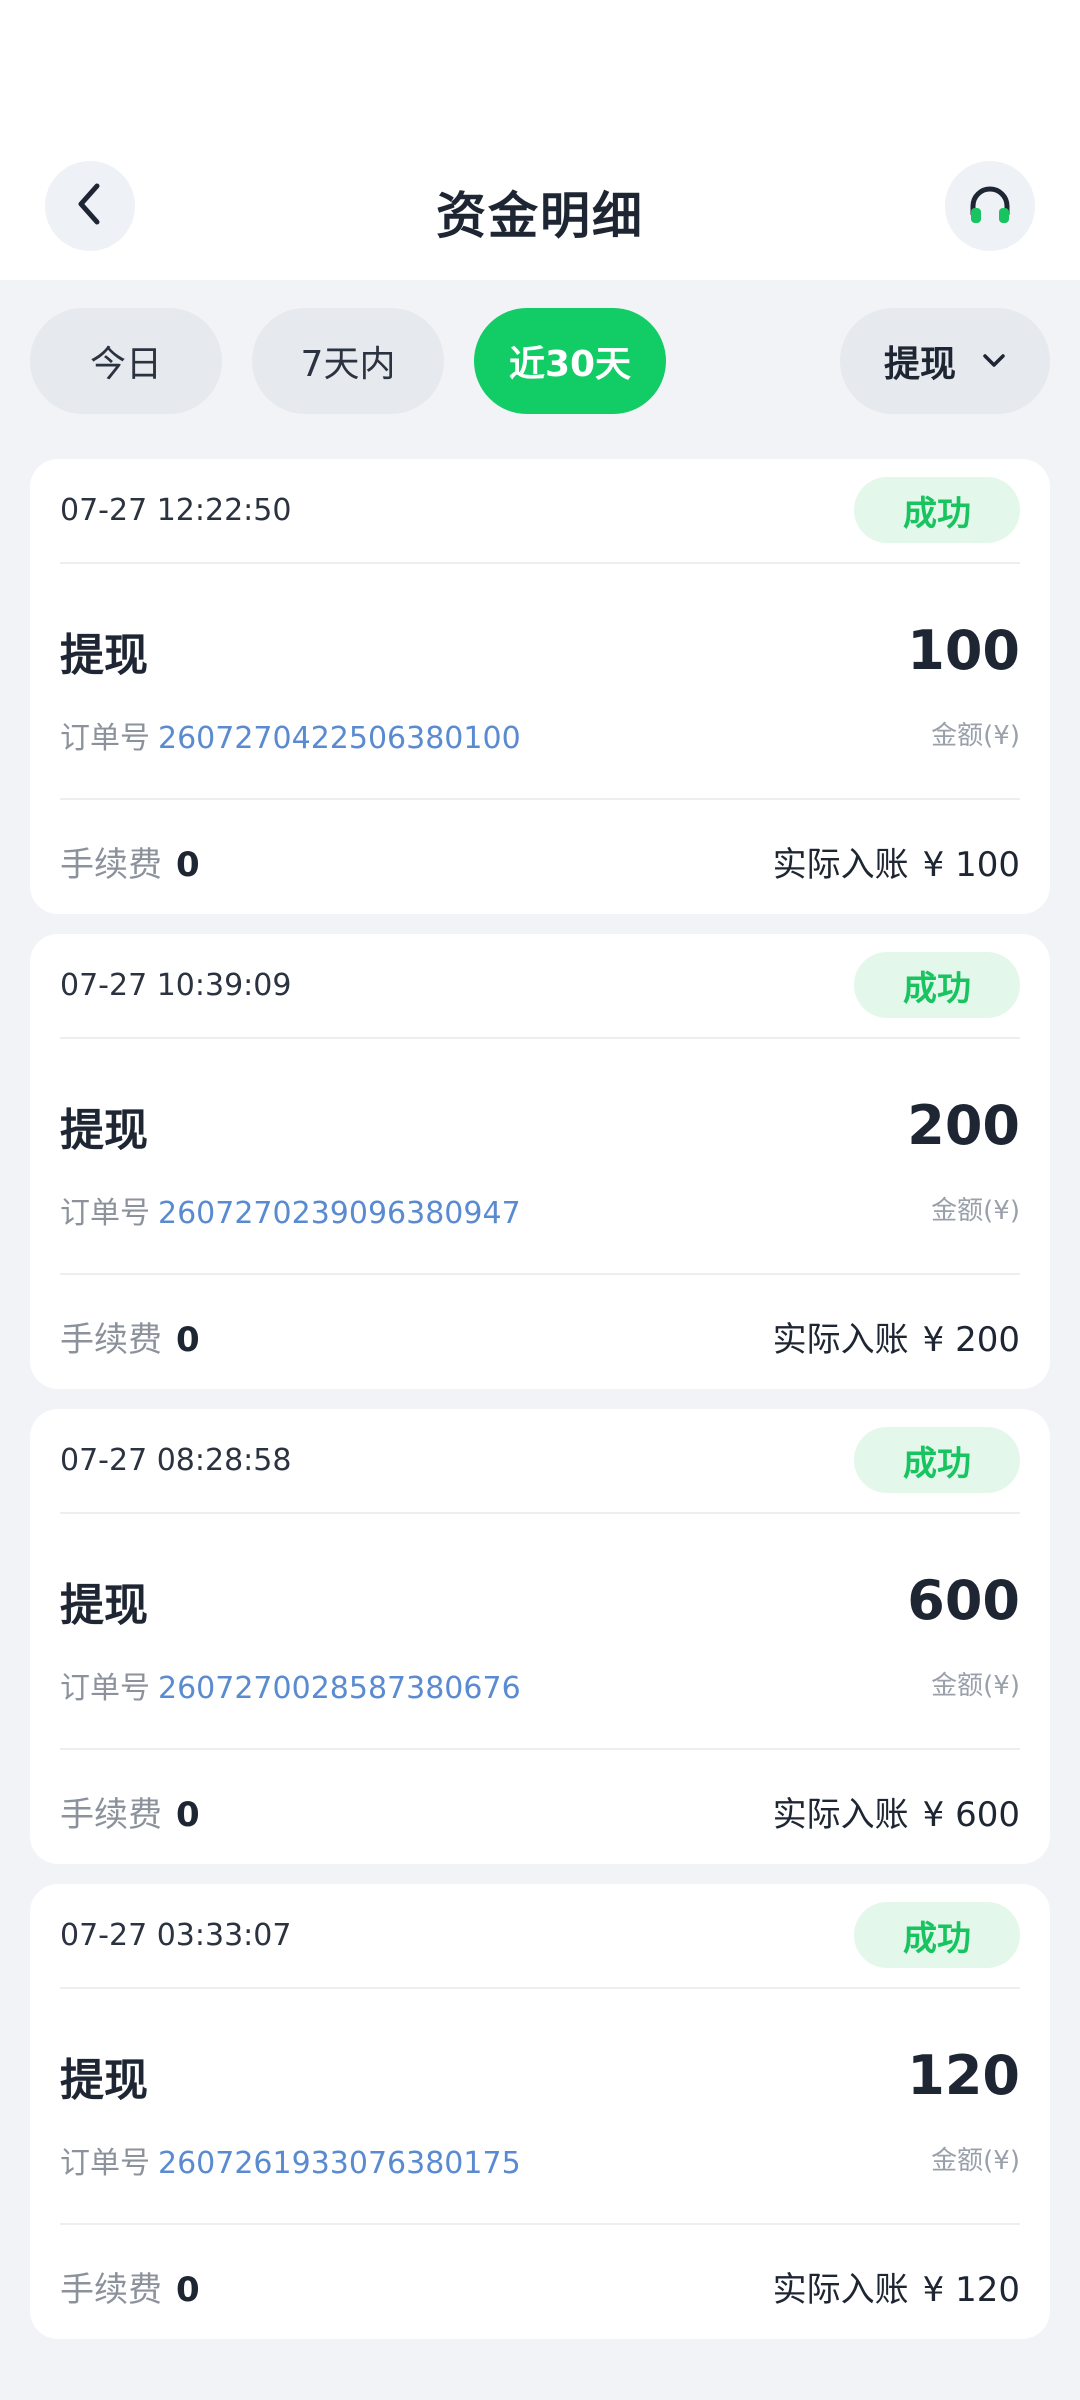 The width and height of the screenshot is (1080, 2400). Describe the element at coordinates (570, 361) in the screenshot. I see `filter-30-days: 近30天` at that location.